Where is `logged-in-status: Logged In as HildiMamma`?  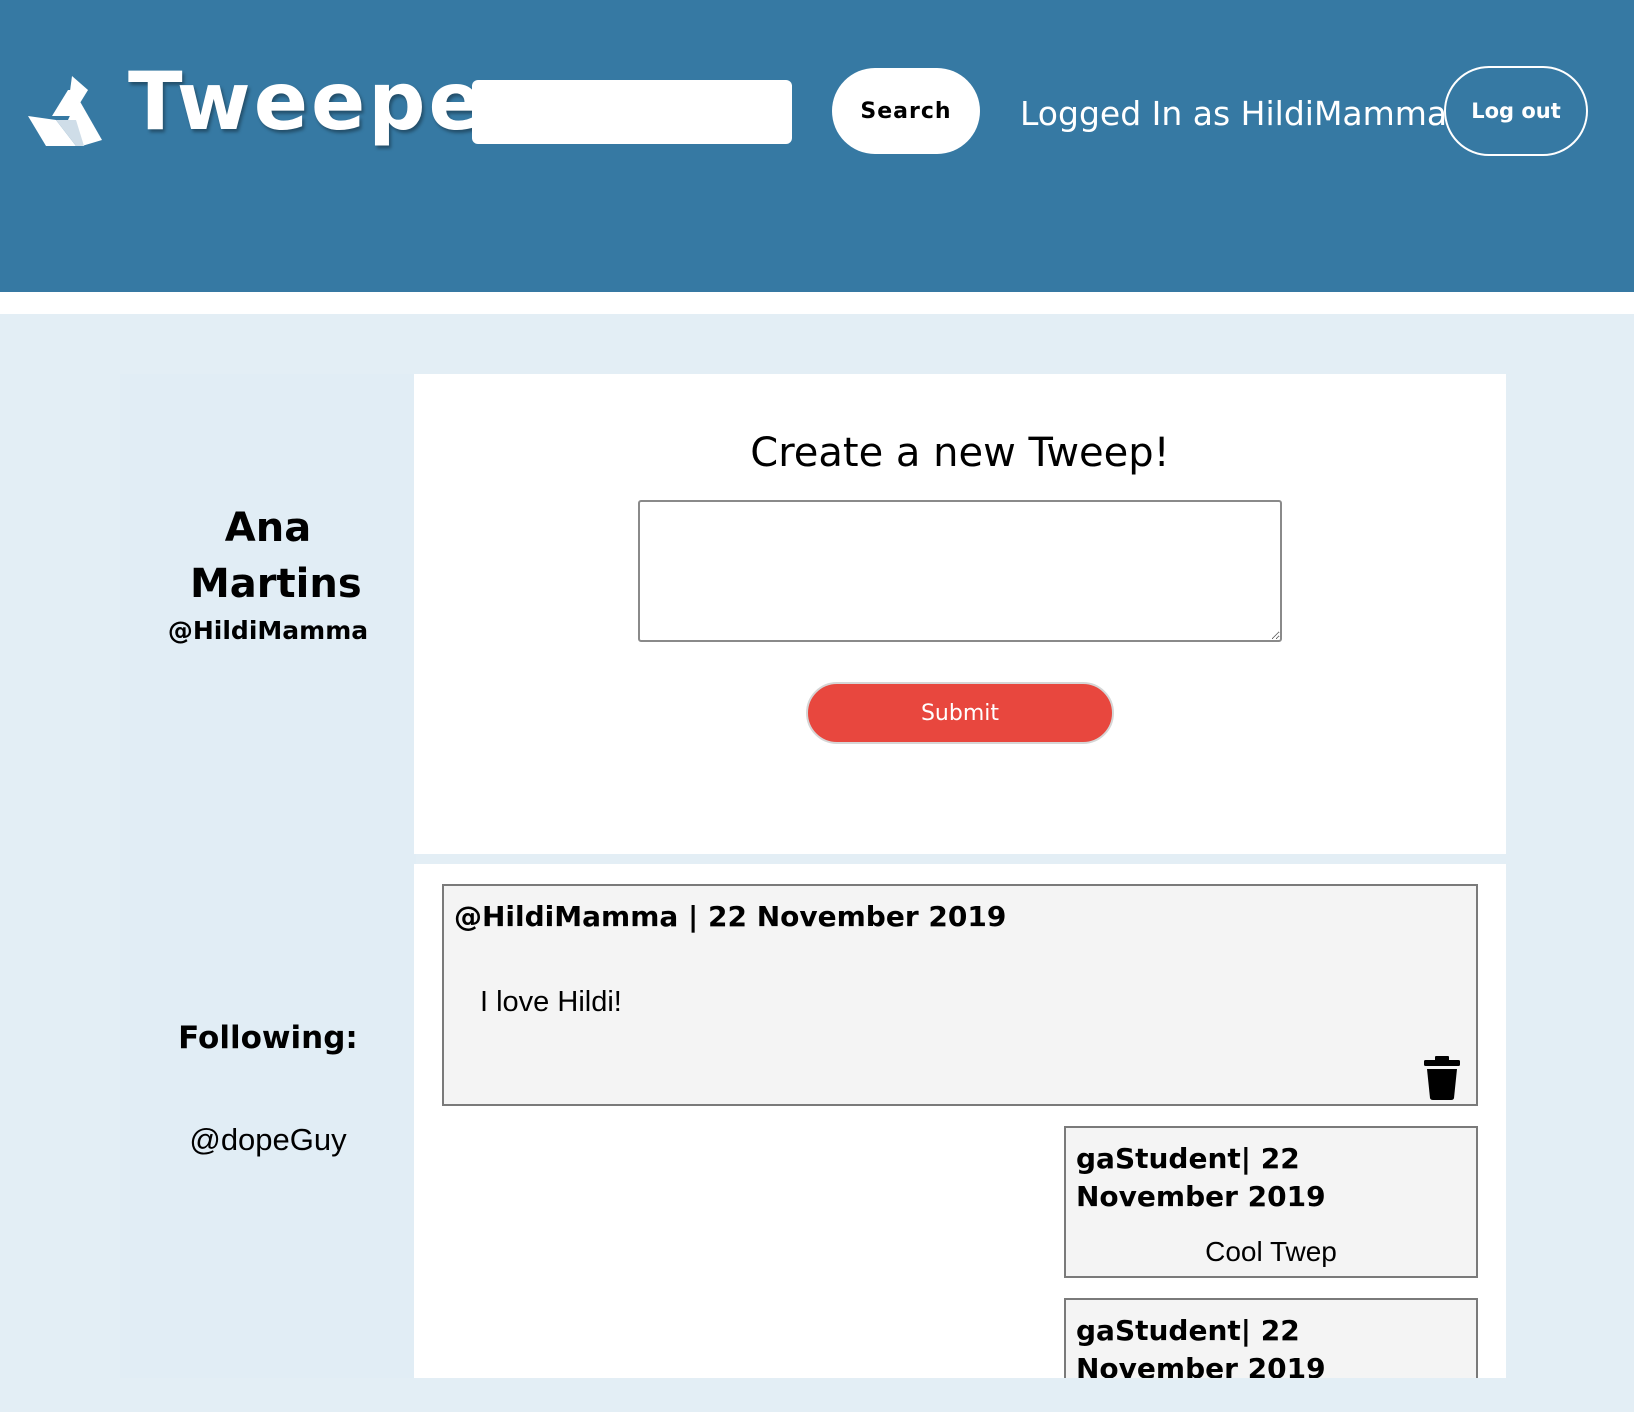
logged-in-status: Logged In as HildiMamma is located at coordinates (1234, 113).